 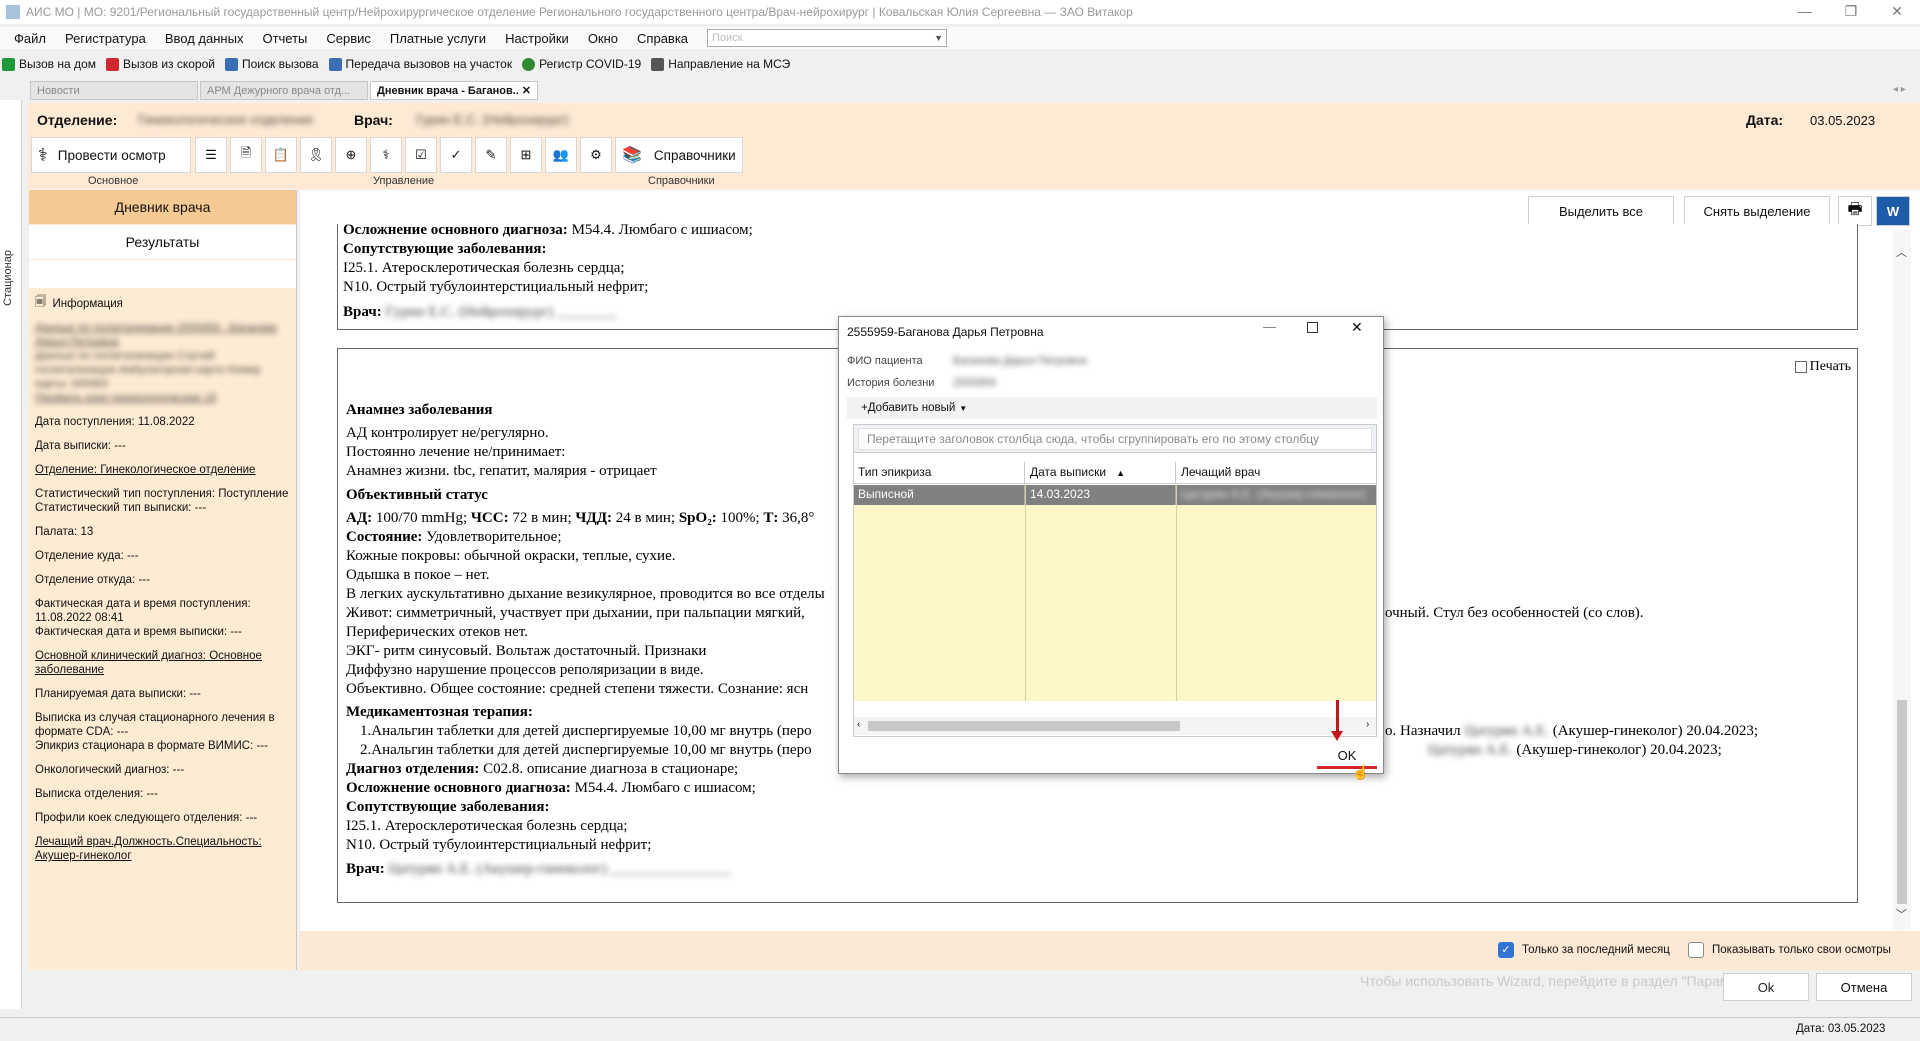 What do you see at coordinates (885, 361) in the screenshot?
I see `fio-label: ФИО пациента` at bounding box center [885, 361].